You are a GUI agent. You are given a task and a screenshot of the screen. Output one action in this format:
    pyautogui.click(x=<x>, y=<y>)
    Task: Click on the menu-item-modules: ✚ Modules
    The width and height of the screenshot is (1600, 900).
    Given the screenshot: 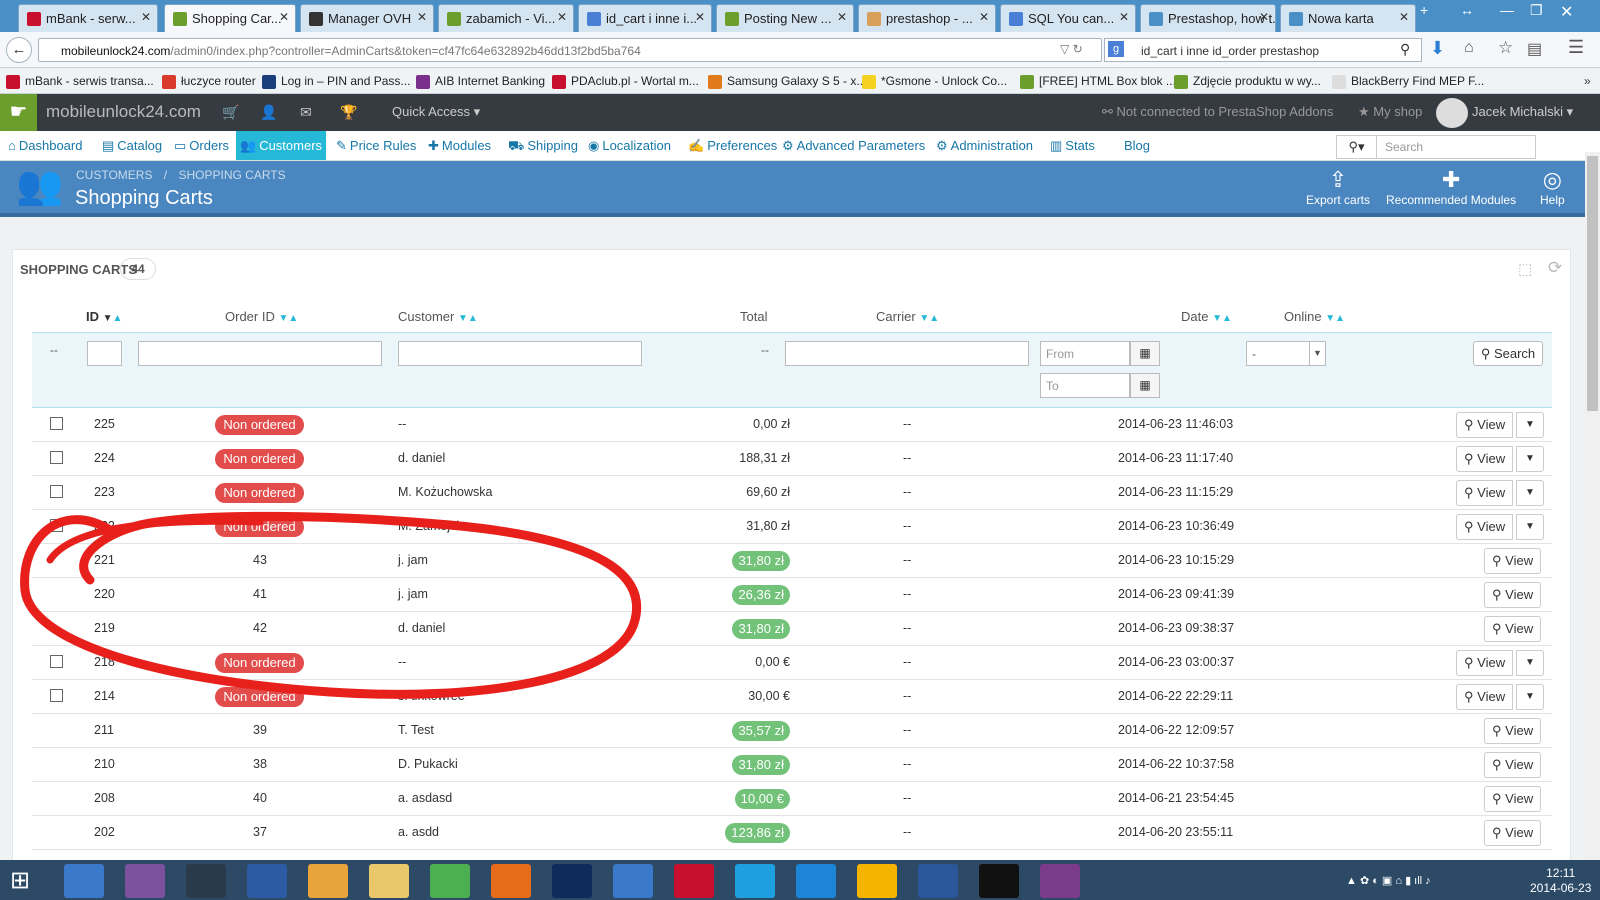 What is the action you would take?
    pyautogui.click(x=459, y=145)
    